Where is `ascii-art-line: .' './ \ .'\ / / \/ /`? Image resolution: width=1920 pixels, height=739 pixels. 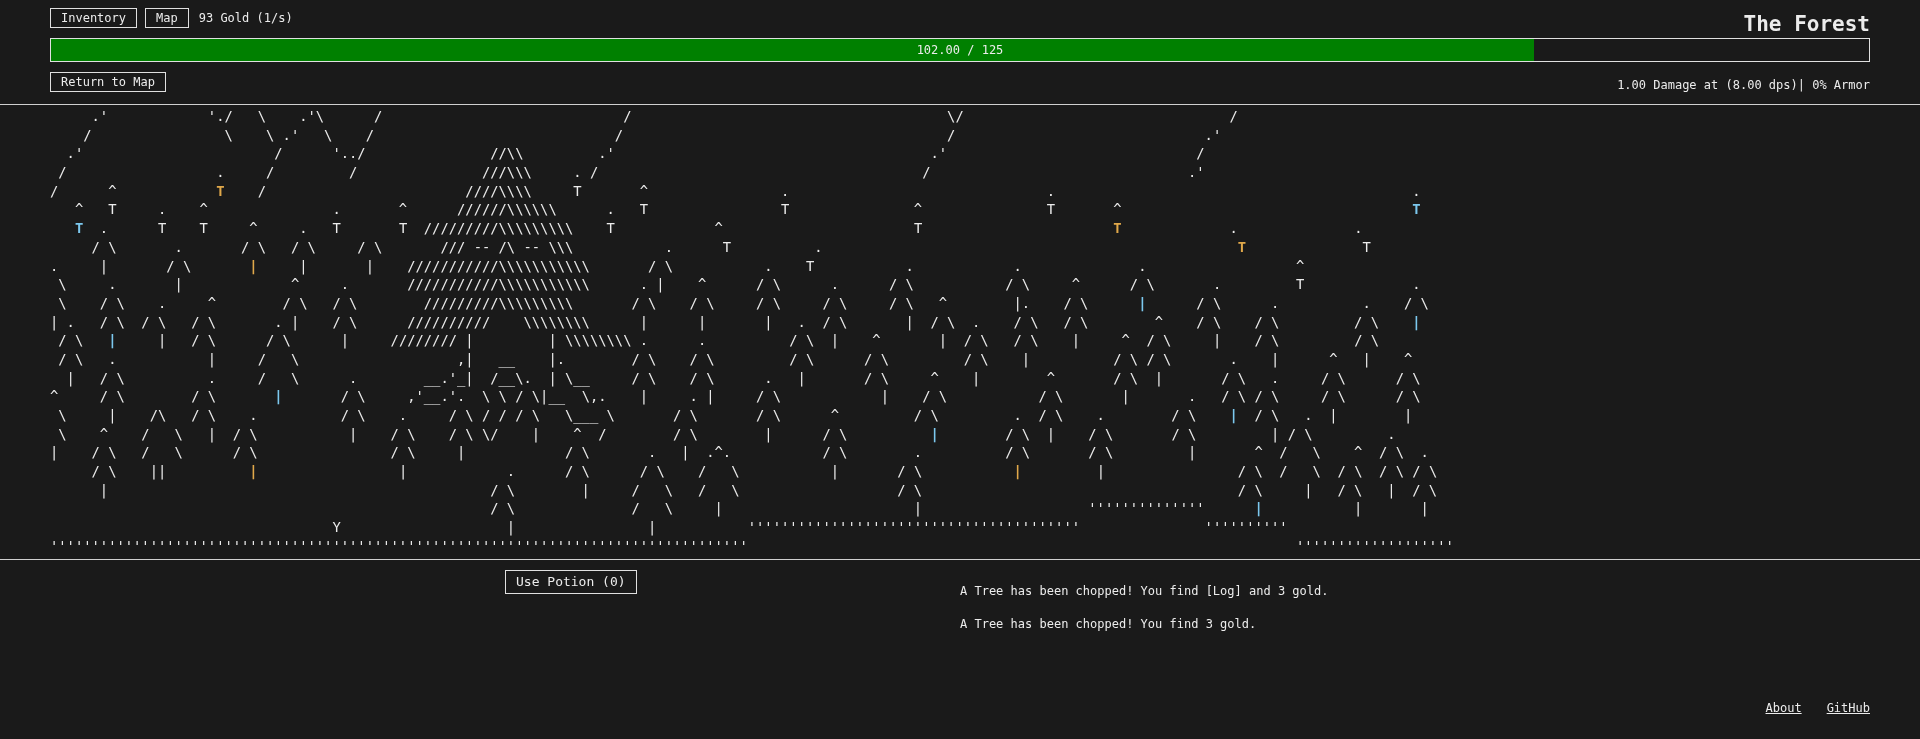 ascii-art-line: .' './ \ .'\ / / \/ / is located at coordinates (664, 116).